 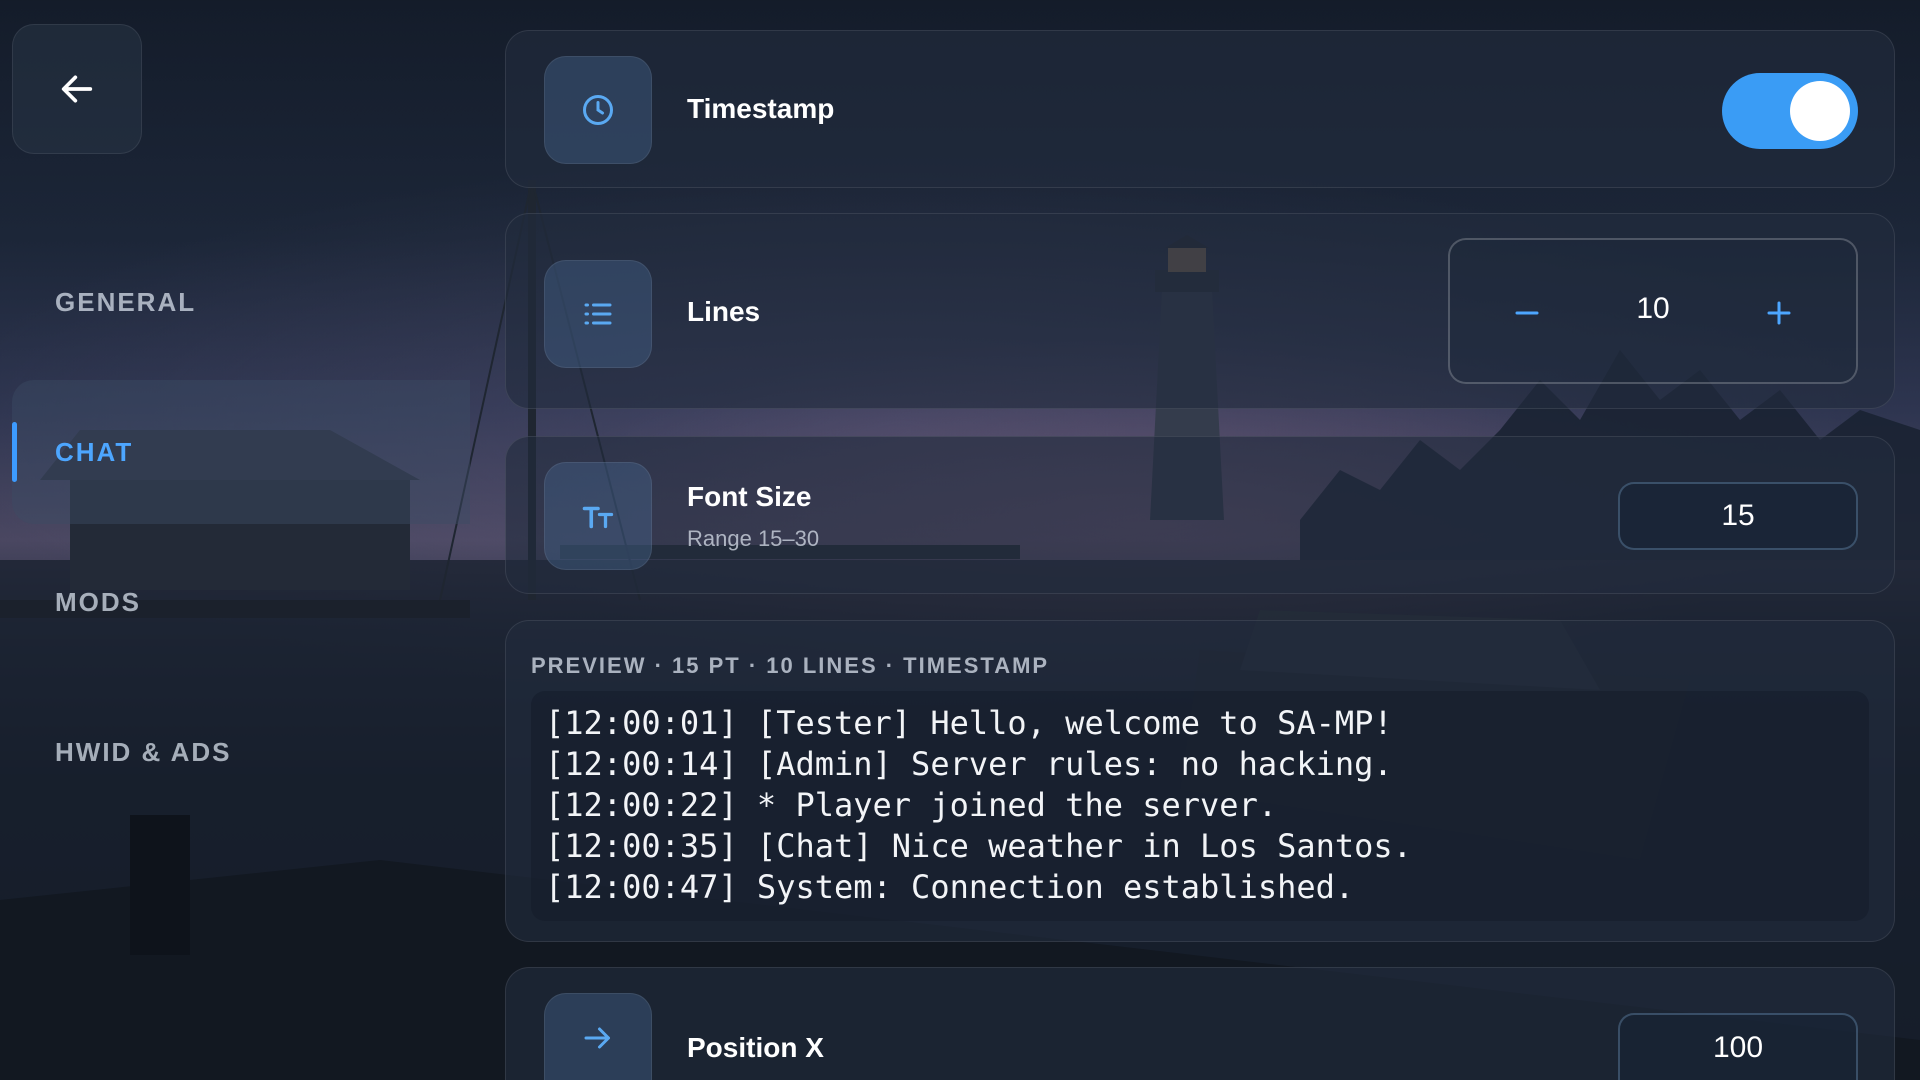 I want to click on position-x-label: Position X, so click(x=755, y=1047).